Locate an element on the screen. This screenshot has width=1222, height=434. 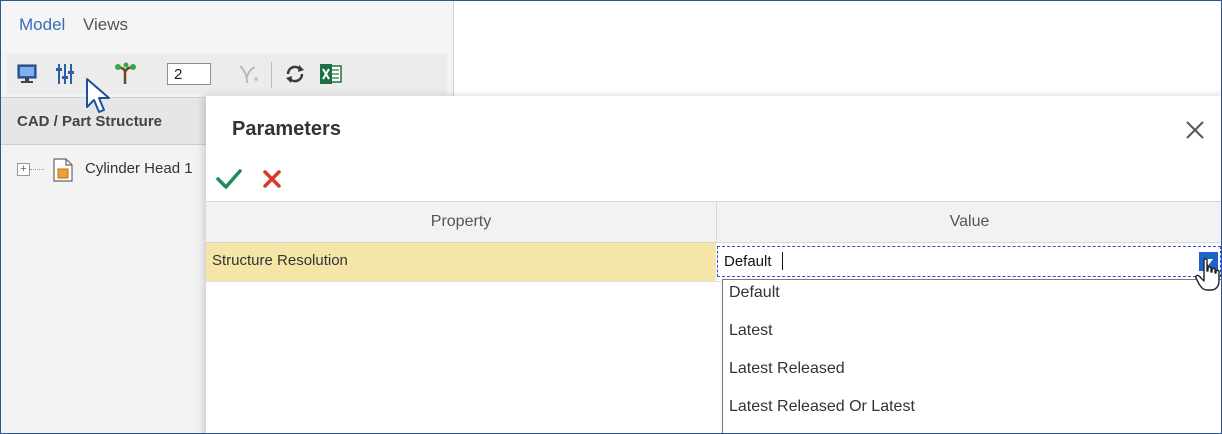
part-document-icon is located at coordinates (63, 172).